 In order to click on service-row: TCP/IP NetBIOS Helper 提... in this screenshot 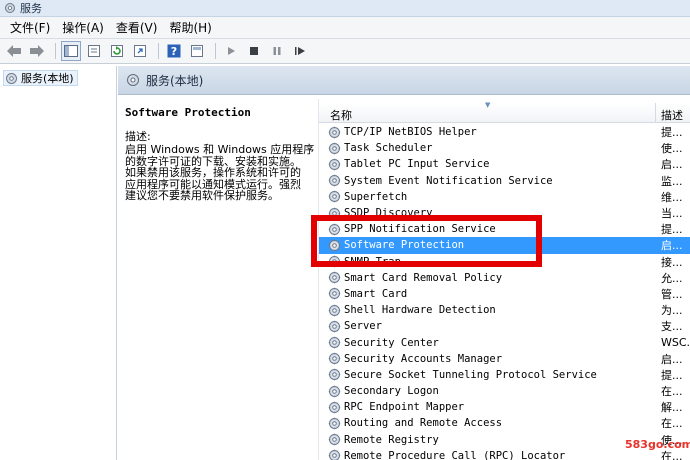, I will do `click(504, 132)`.